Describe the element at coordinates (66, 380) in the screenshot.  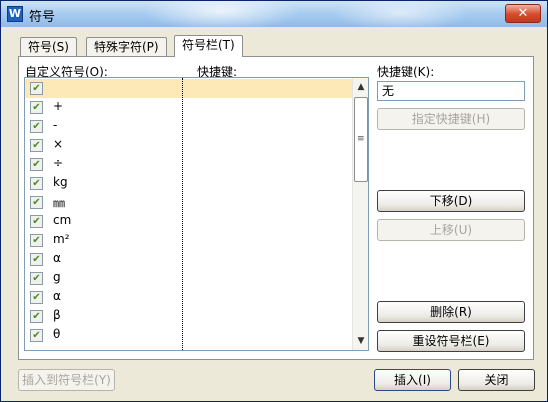
I see `insert-to-symbol-bar-button: 插入到符号栏(Y)` at that location.